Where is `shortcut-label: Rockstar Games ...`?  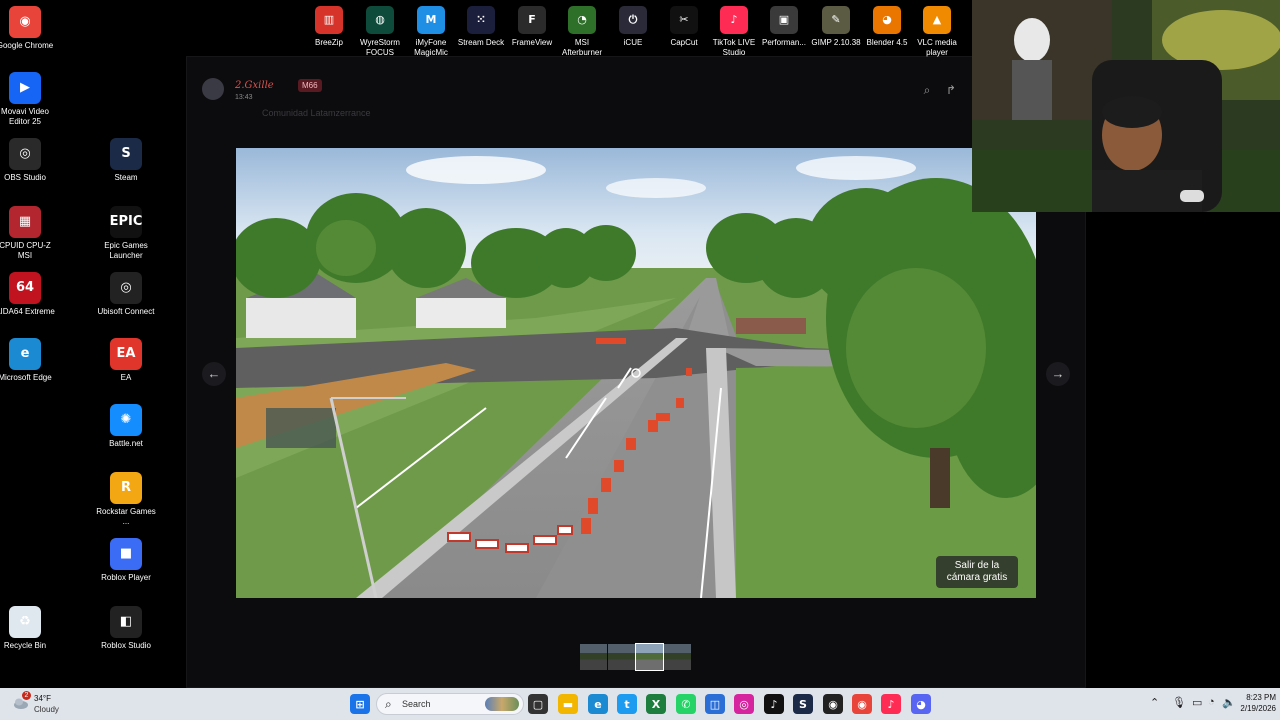
shortcut-label: Rockstar Games ... is located at coordinates (126, 516).